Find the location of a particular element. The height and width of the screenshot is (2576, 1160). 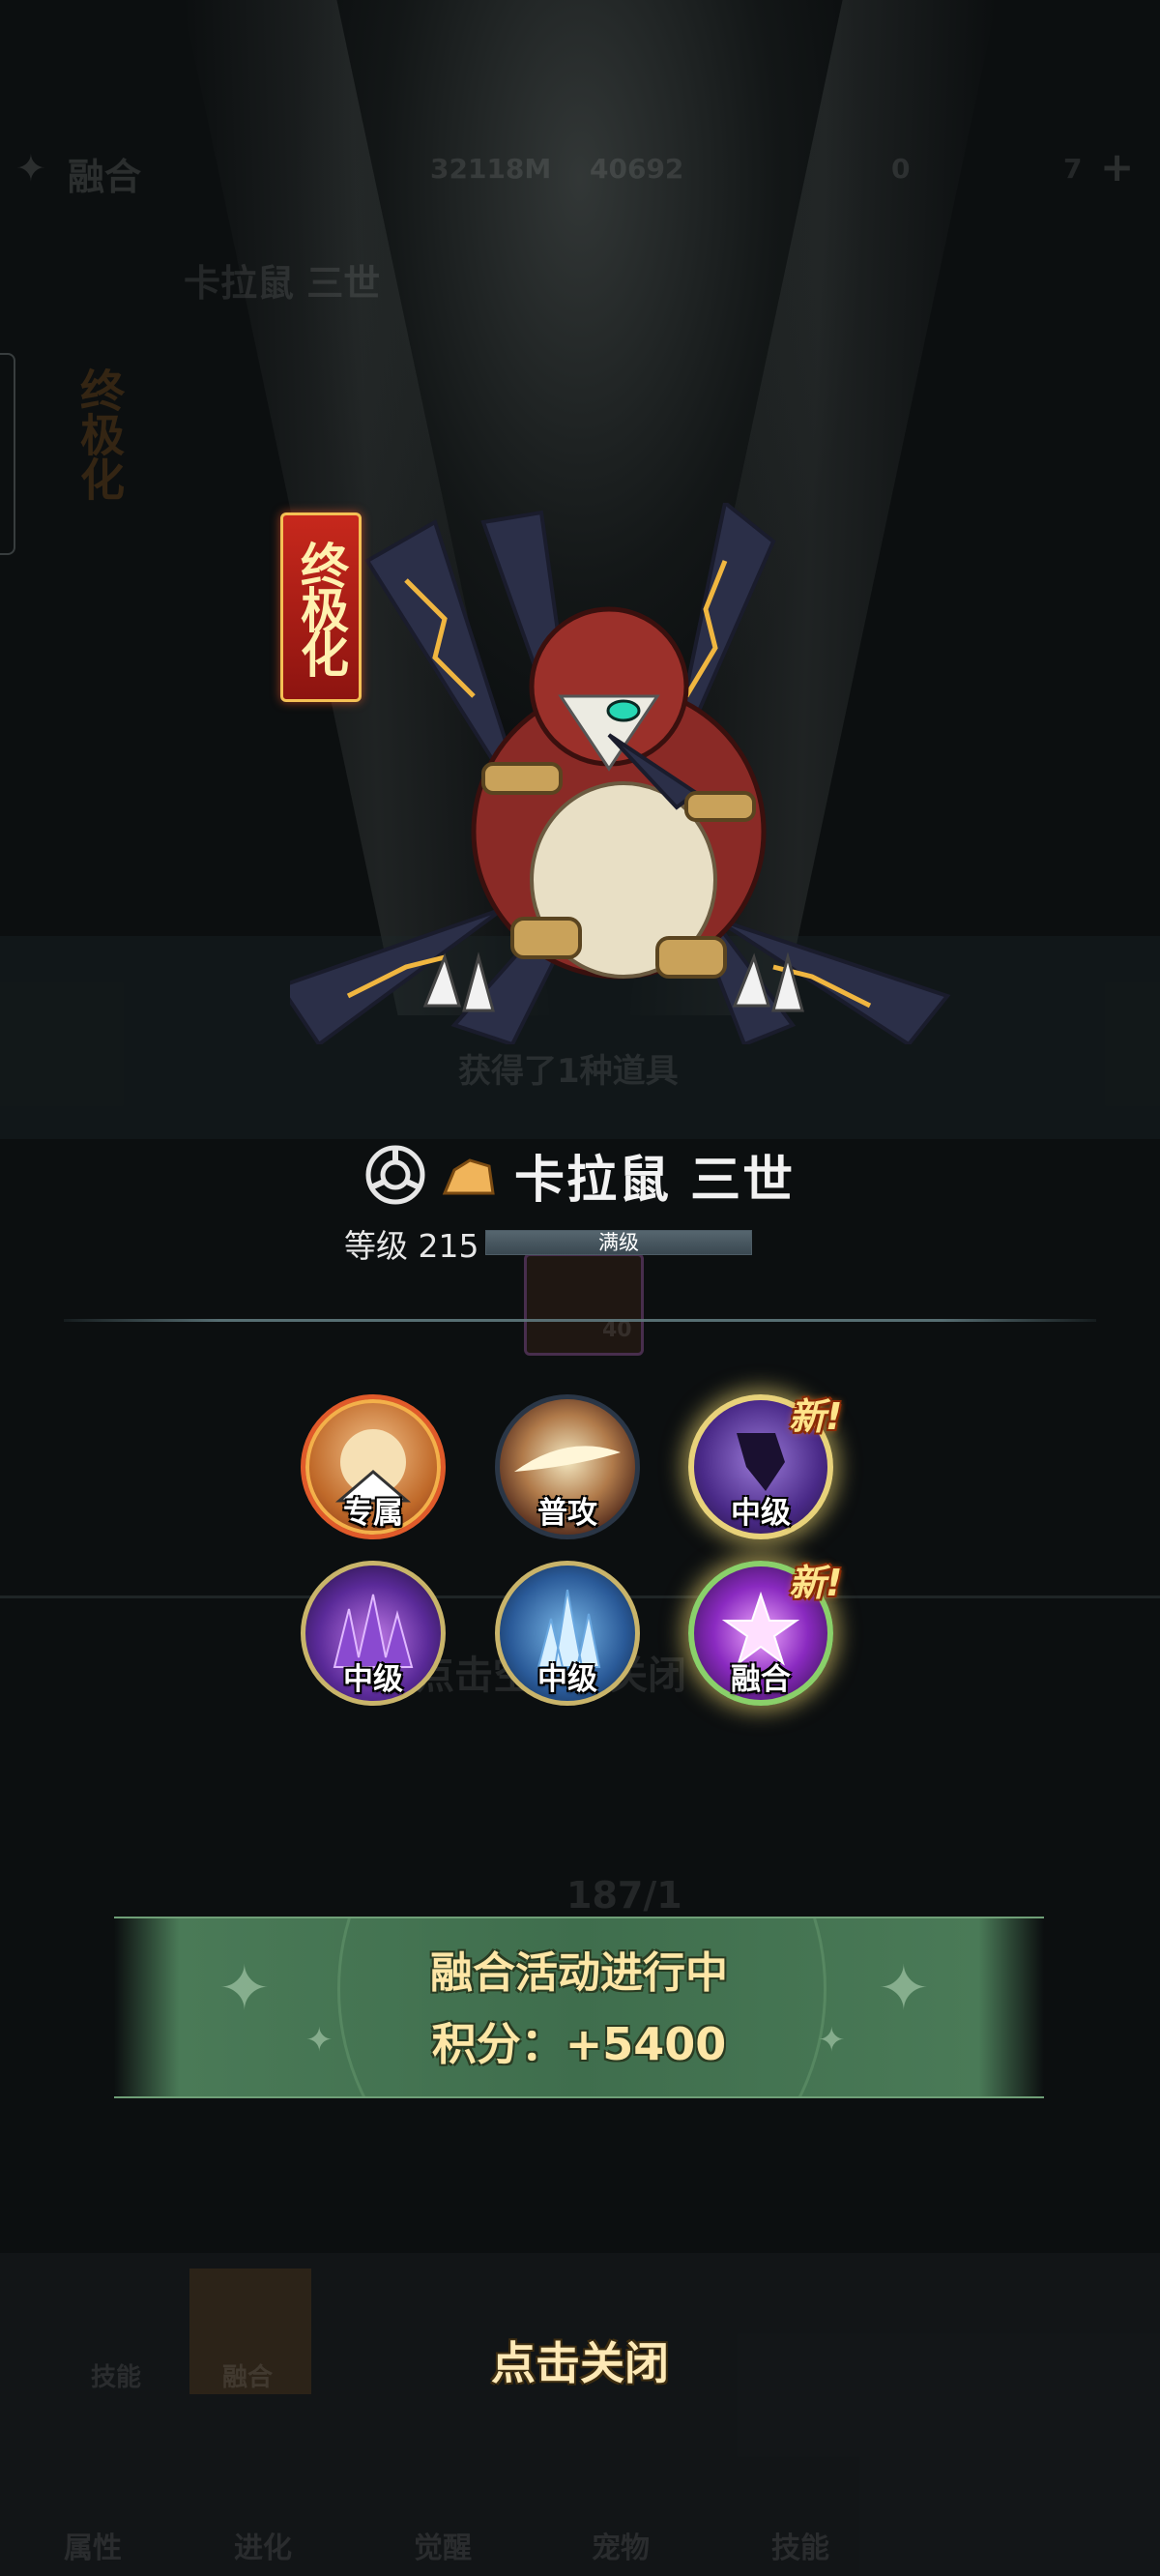

bg-reward-text: 获得了1种道具 is located at coordinates (568, 1071).